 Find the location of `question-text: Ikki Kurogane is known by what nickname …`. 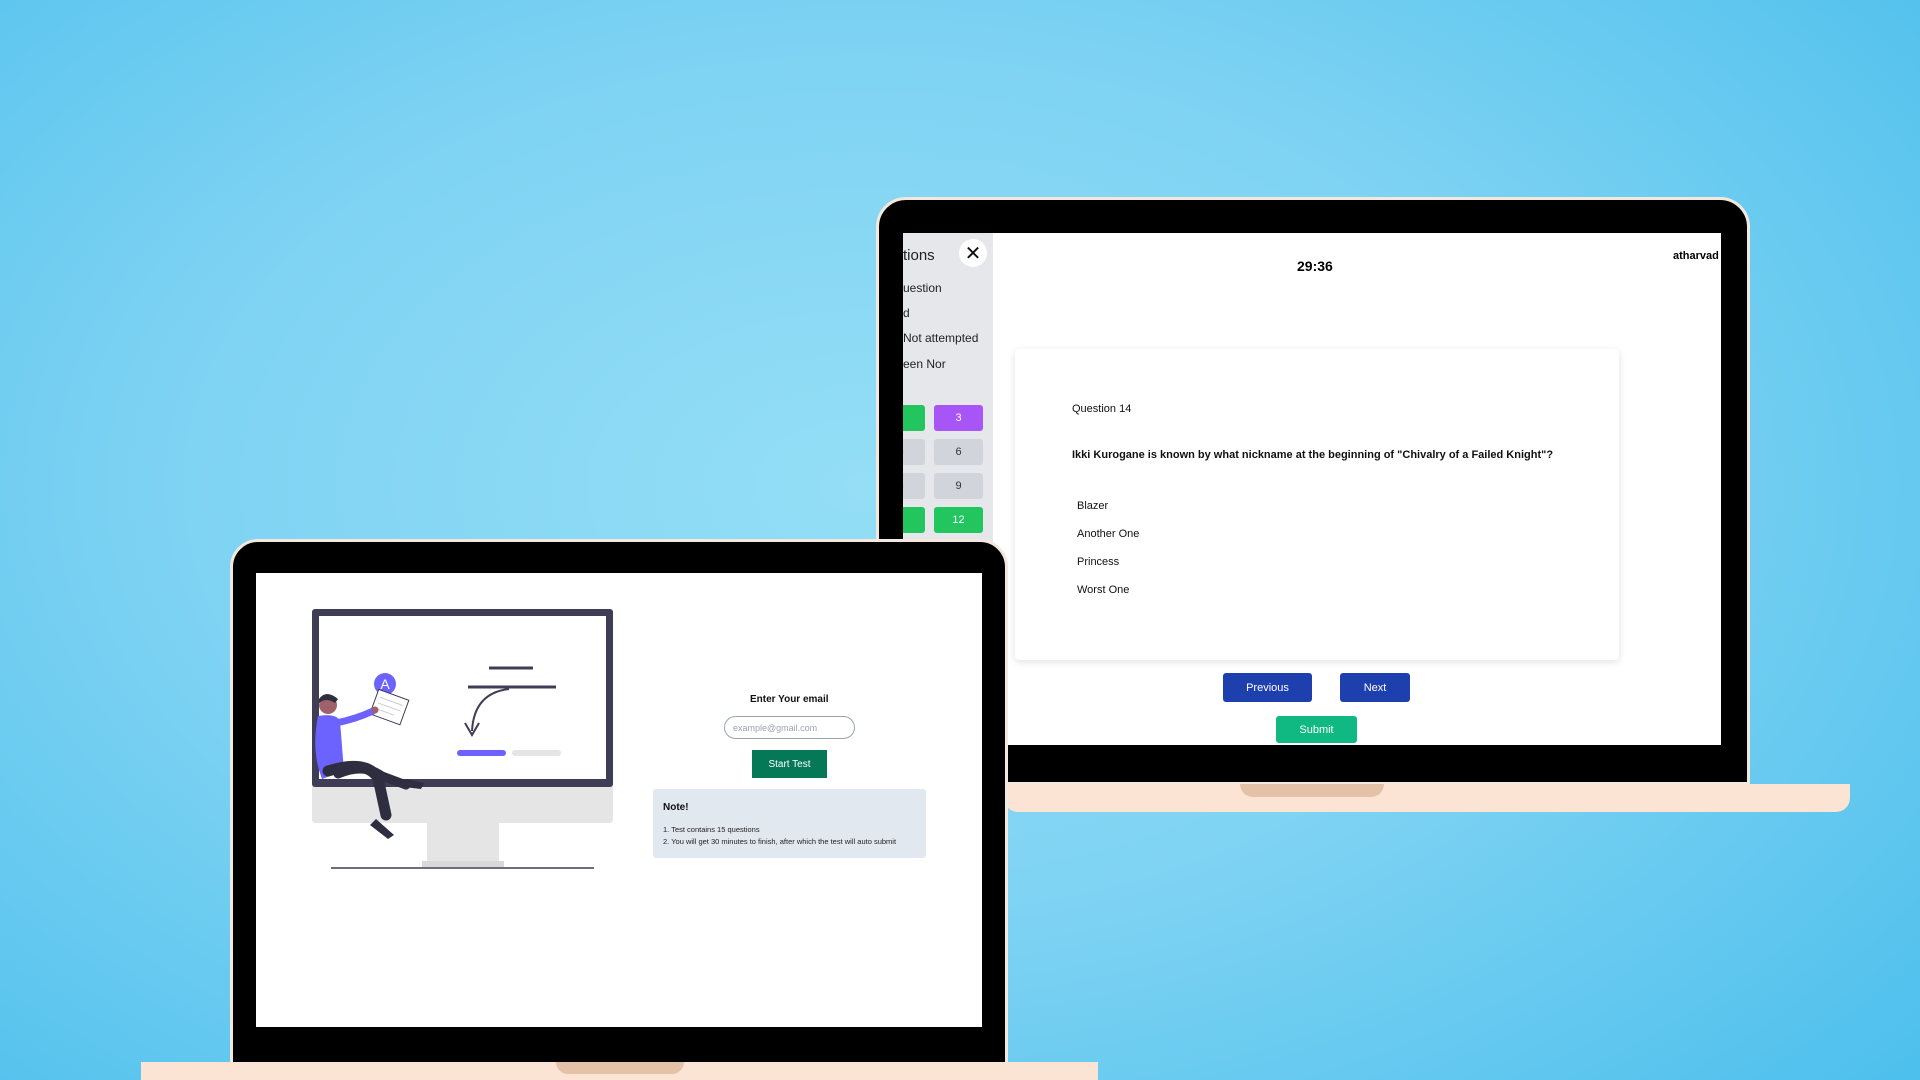

question-text: Ikki Kurogane is known by what nickname … is located at coordinates (1313, 455).